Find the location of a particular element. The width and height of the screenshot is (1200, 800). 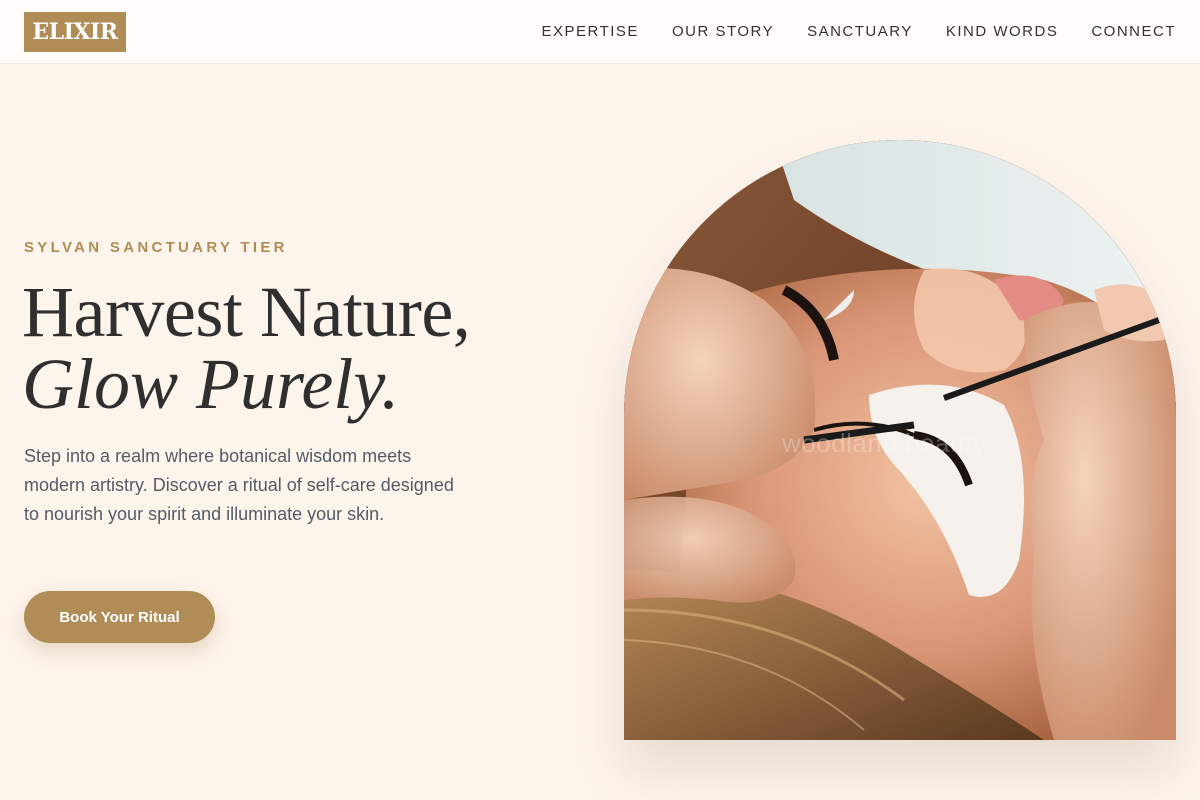

book-ritual-button: Book Your Ritual is located at coordinates (119, 617).